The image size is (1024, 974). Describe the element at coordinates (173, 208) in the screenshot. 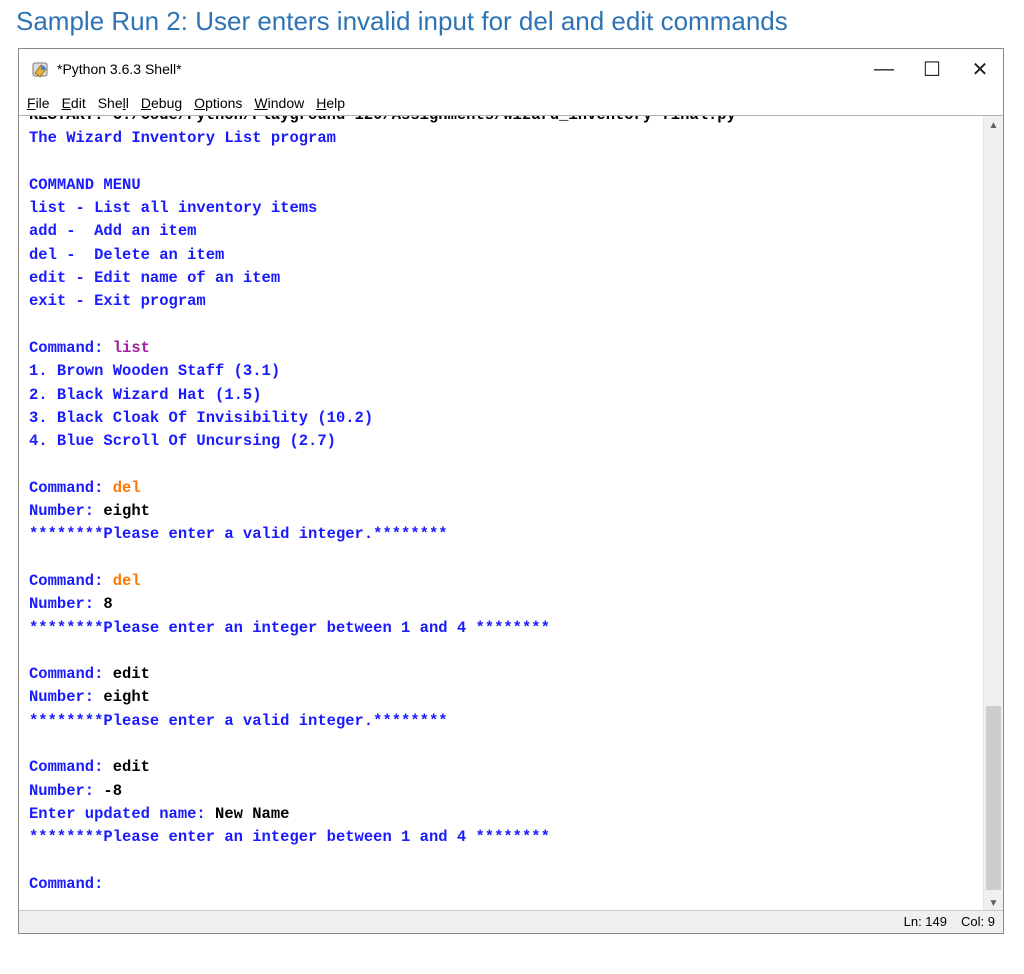

I see `shell-text: list - List all inventory items` at that location.